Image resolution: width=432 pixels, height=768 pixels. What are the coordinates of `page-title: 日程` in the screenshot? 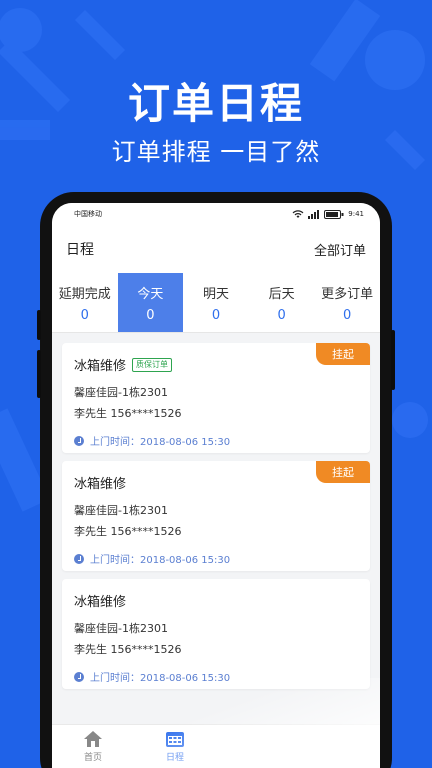 It's located at (80, 250).